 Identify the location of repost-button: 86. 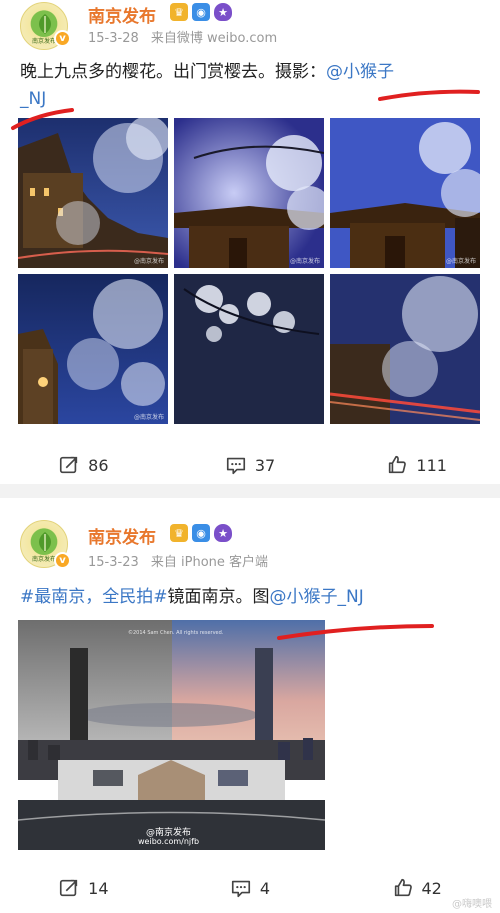
(83, 465).